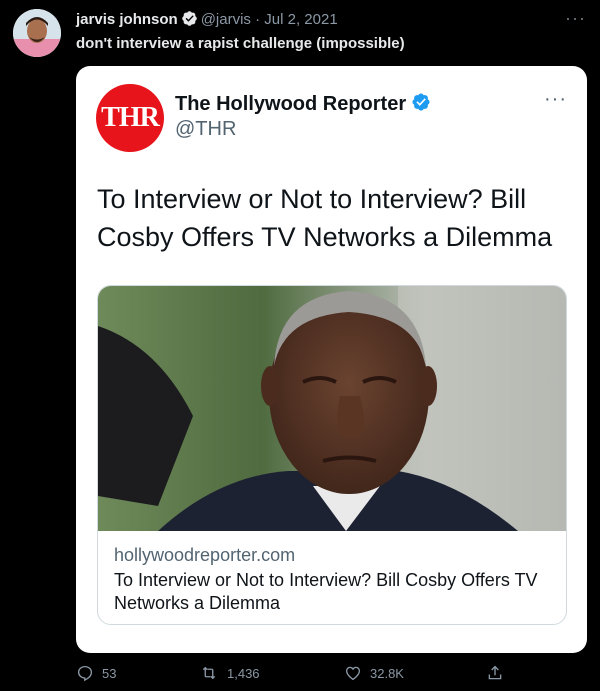 This screenshot has height=691, width=600. Describe the element at coordinates (127, 19) in the screenshot. I see `author-name: jarvis johnson` at that location.